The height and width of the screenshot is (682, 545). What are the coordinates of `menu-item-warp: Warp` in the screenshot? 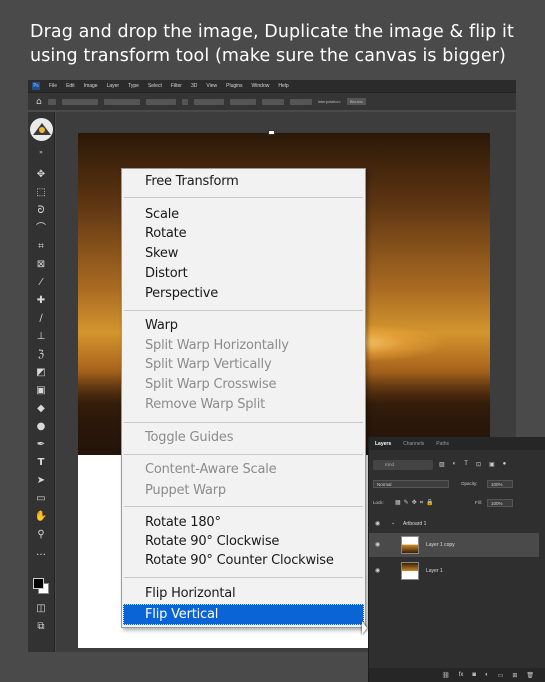 It's located at (161, 326).